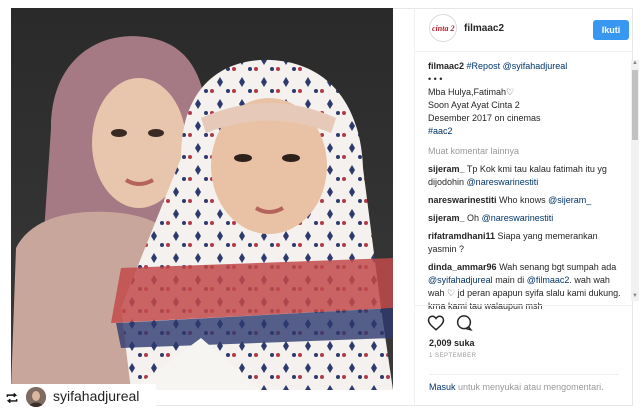 Image resolution: width=644 pixels, height=411 pixels. Describe the element at coordinates (524, 30) in the screenshot. I see `post-header: cinta 2 filmaac2 Ikuti` at that location.